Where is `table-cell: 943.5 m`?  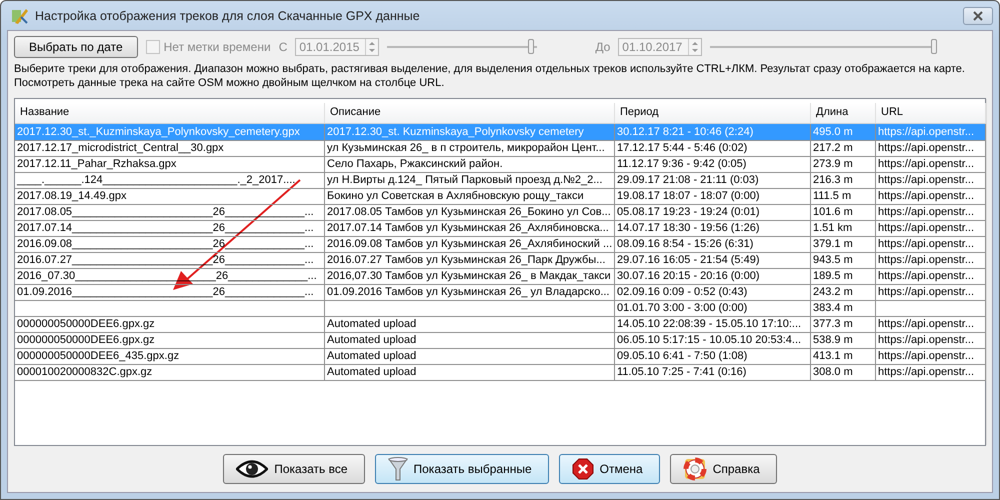 table-cell: 943.5 m is located at coordinates (833, 260).